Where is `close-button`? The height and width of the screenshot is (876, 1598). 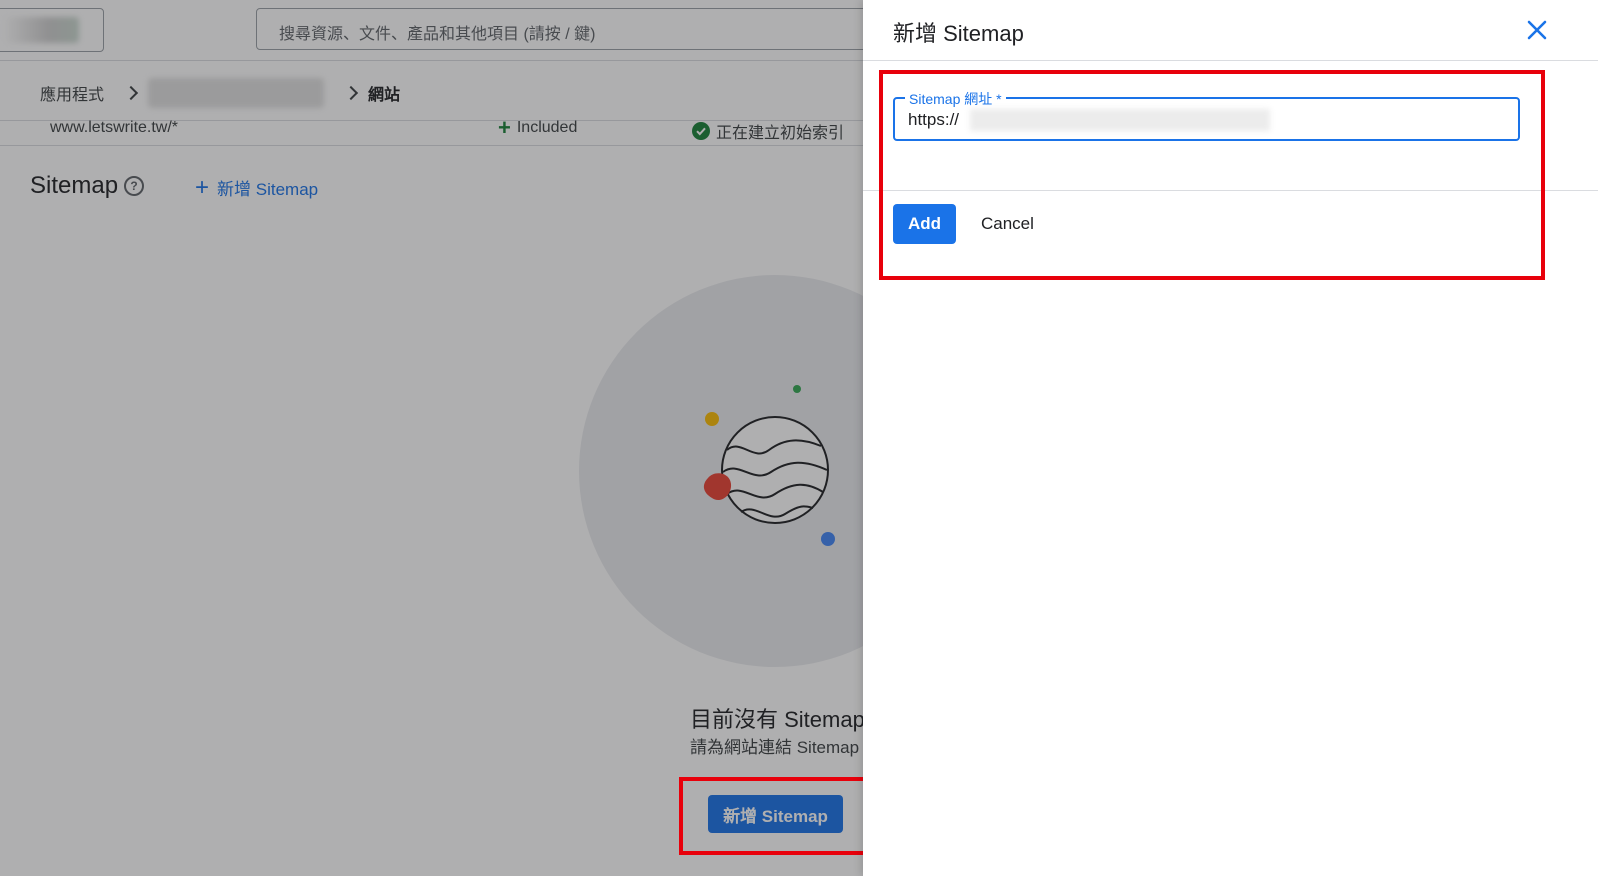 close-button is located at coordinates (1537, 30).